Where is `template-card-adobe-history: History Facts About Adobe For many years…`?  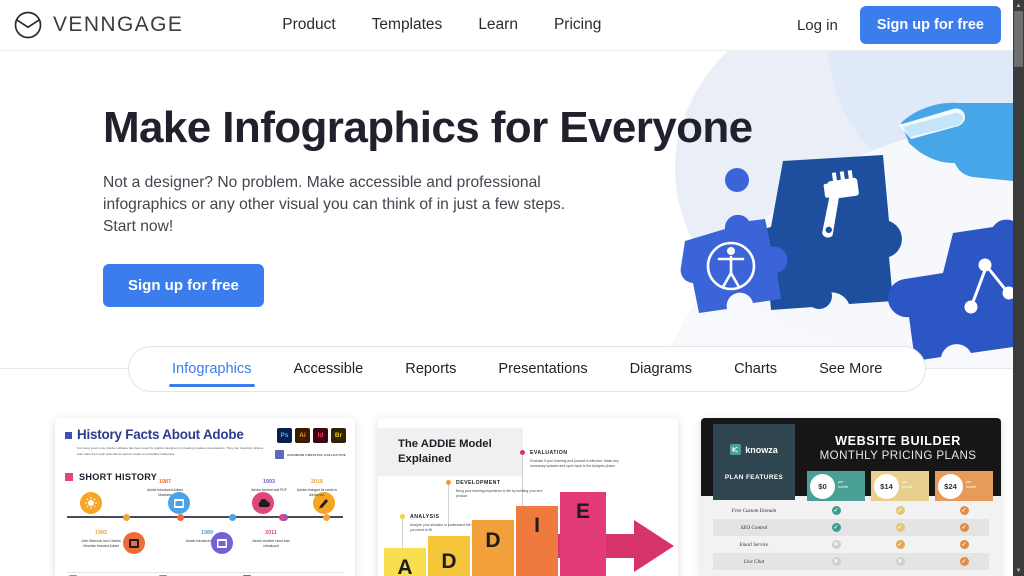 template-card-adobe-history: History Facts About Adobe For many years… is located at coordinates (205, 497).